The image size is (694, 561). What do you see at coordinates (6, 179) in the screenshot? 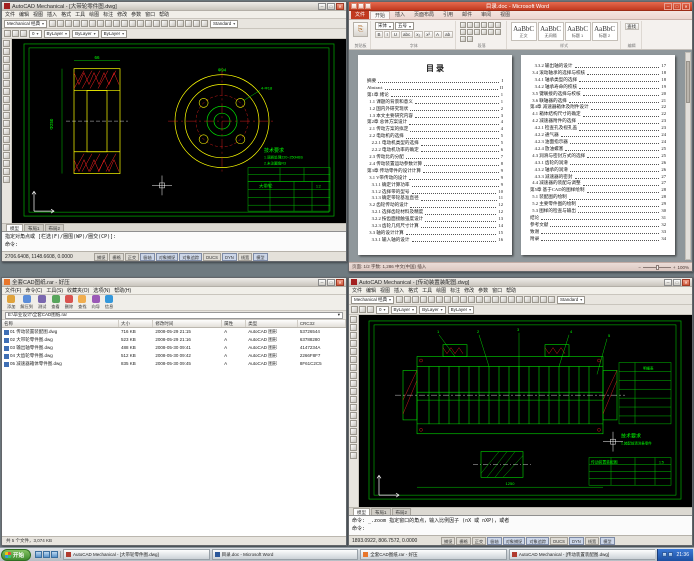
I see `multiline-text-icon` at bounding box center [6, 179].